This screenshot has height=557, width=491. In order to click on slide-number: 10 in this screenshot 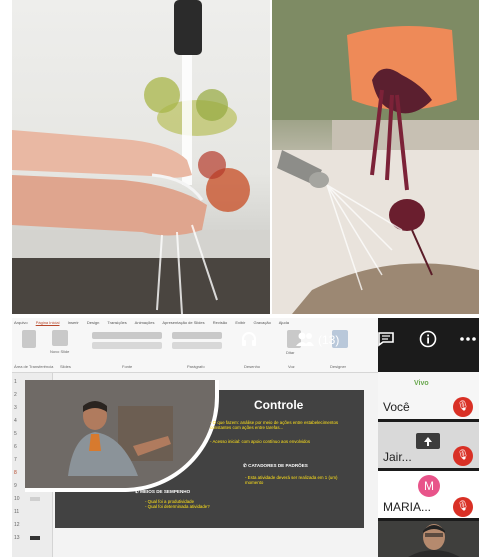, I will do `click(17, 499)`.